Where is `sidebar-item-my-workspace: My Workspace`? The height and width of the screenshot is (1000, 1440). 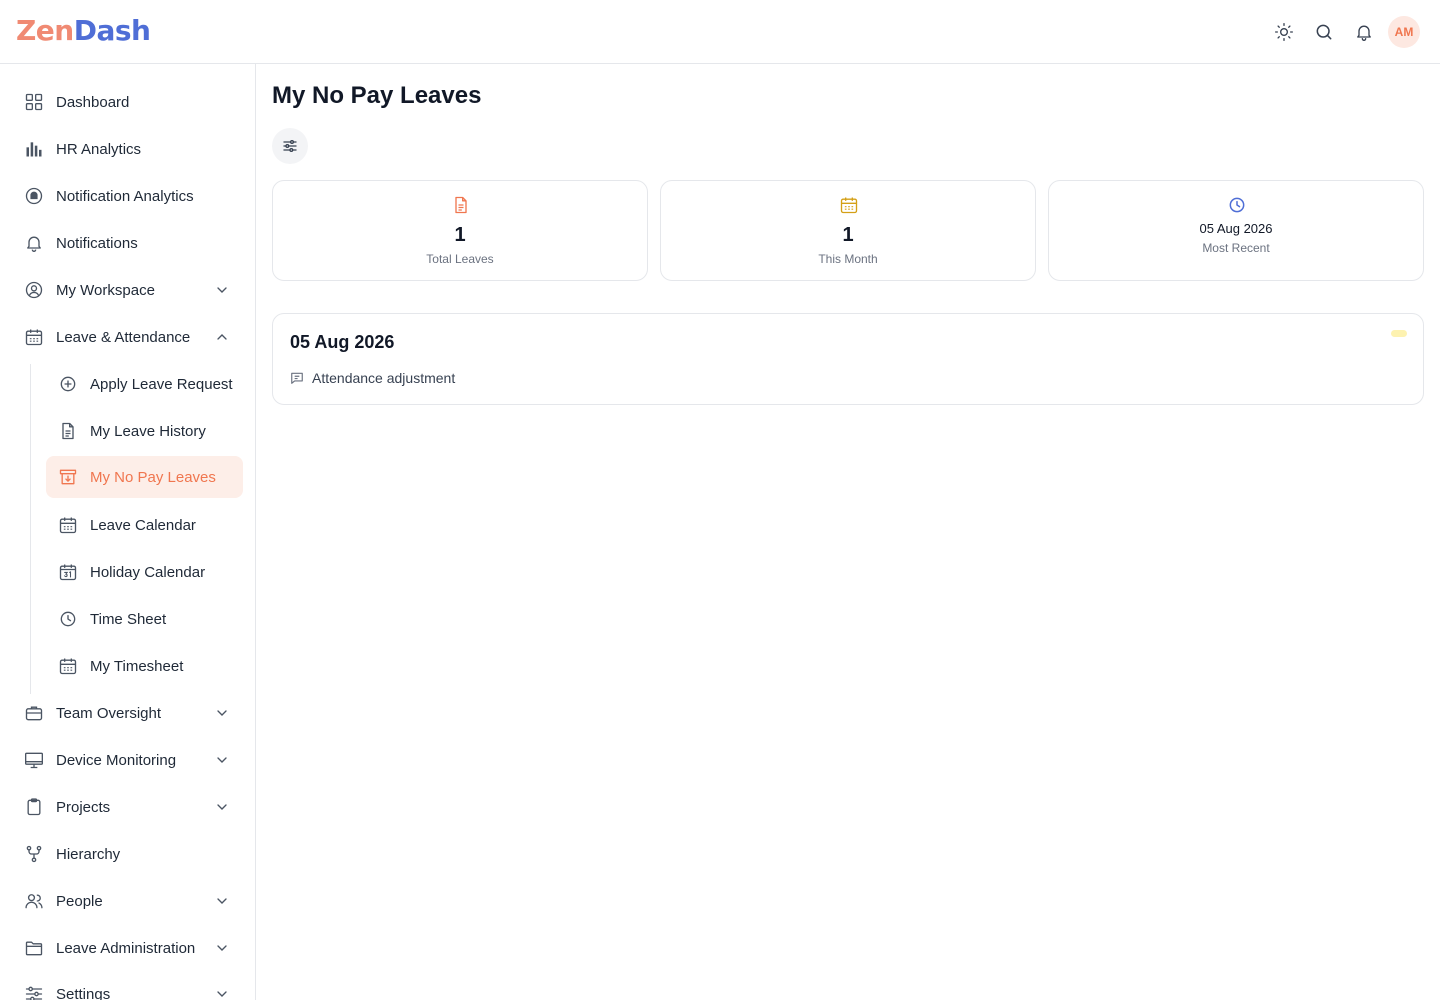 sidebar-item-my-workspace: My Workspace is located at coordinates (128, 290).